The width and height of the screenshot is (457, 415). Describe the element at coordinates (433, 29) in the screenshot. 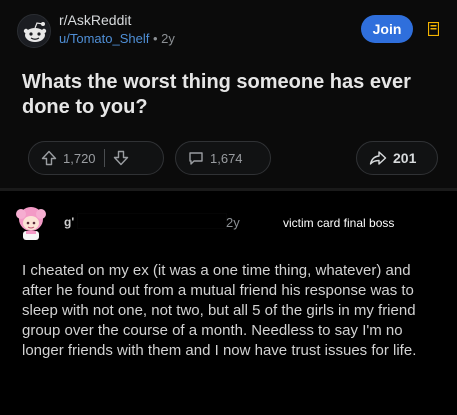

I see `bookmark-icon` at that location.